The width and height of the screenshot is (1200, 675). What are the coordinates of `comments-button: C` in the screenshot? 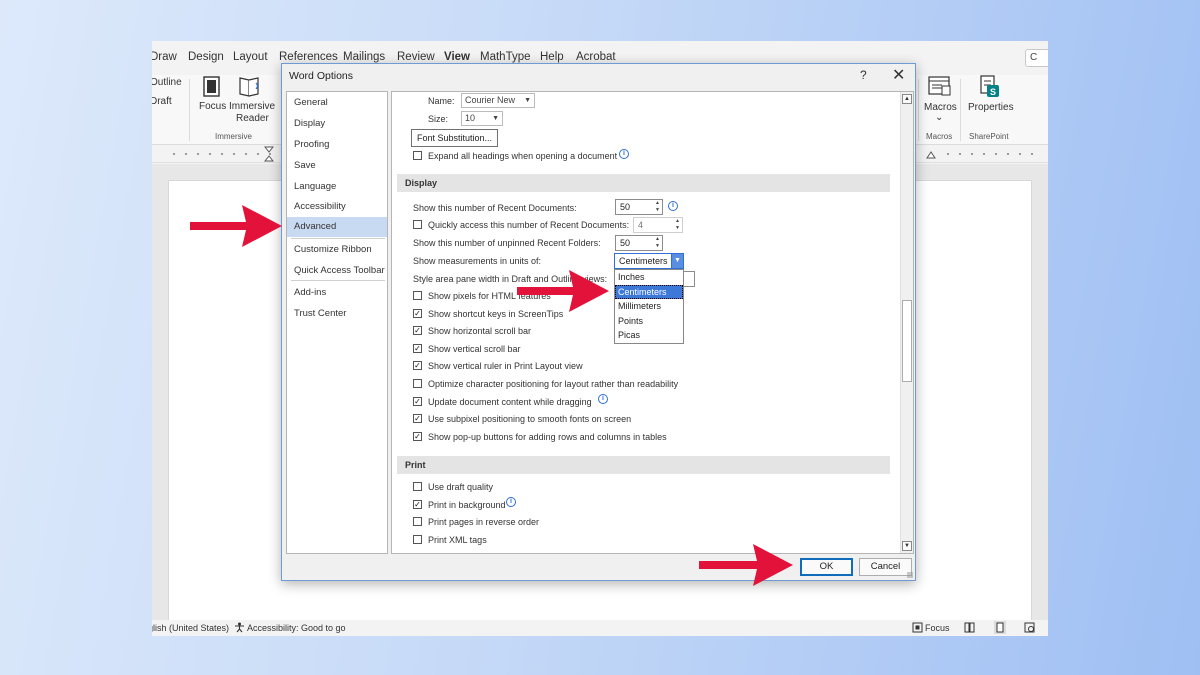 It's located at (1036, 58).